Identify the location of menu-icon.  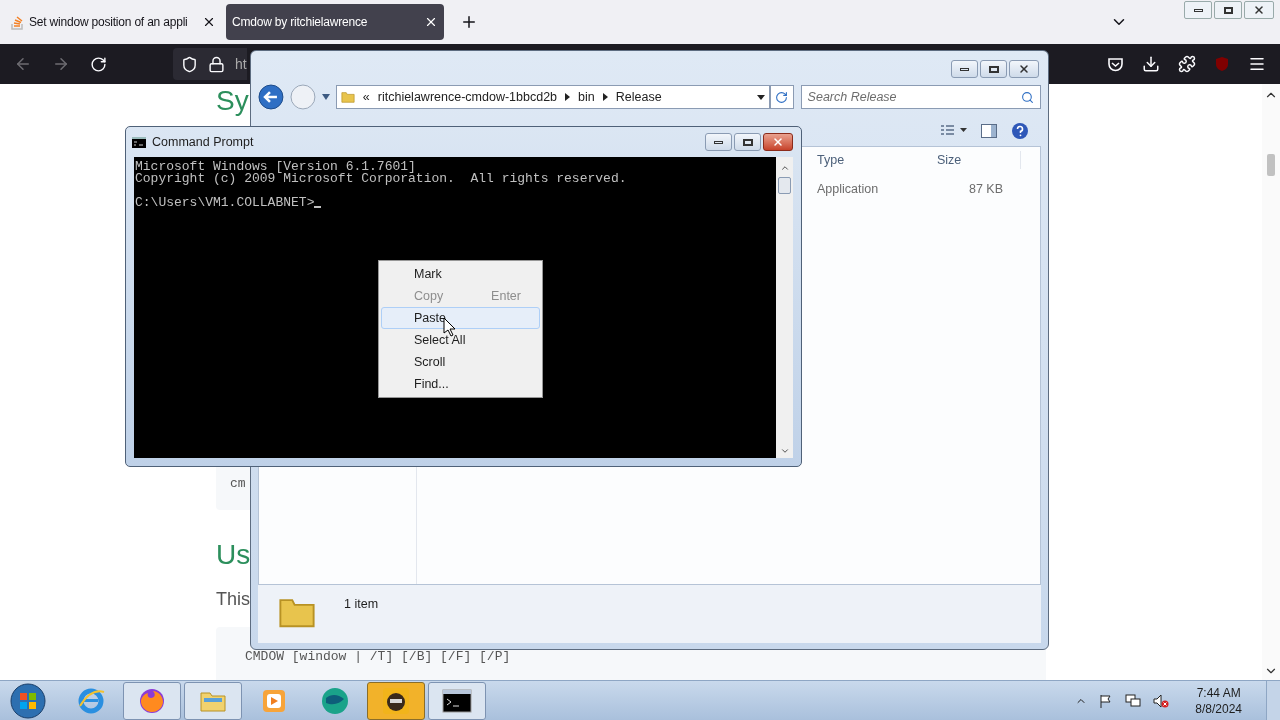
(1257, 64).